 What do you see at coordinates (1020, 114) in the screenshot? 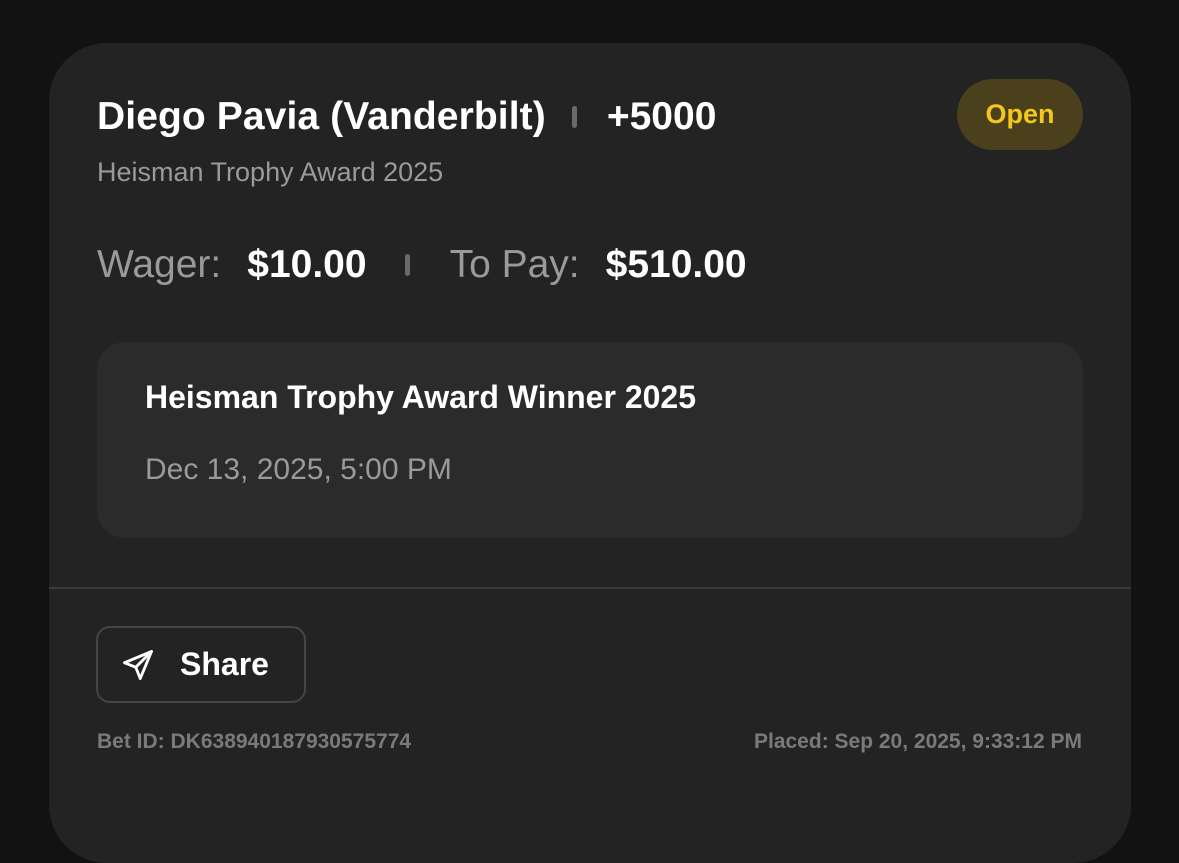
I see `status-badge: Open` at bounding box center [1020, 114].